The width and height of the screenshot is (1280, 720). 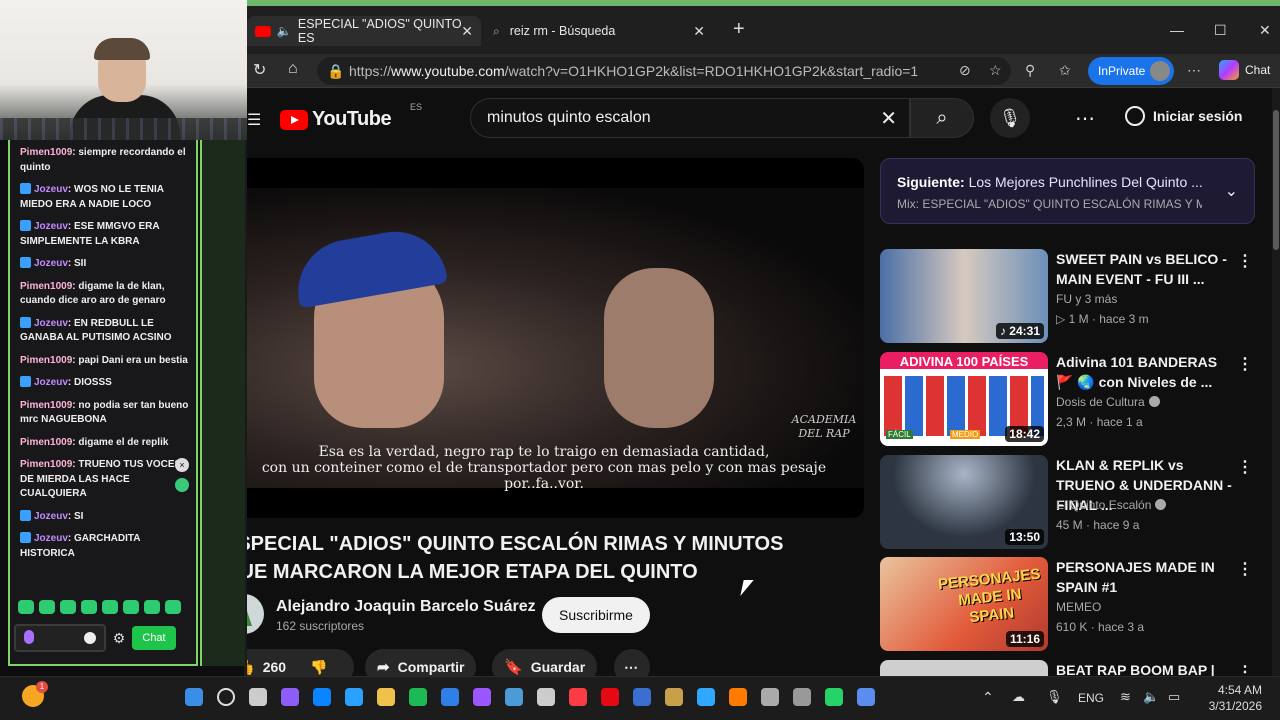 I want to click on subscribe-button: Suscribirme, so click(x=596, y=615).